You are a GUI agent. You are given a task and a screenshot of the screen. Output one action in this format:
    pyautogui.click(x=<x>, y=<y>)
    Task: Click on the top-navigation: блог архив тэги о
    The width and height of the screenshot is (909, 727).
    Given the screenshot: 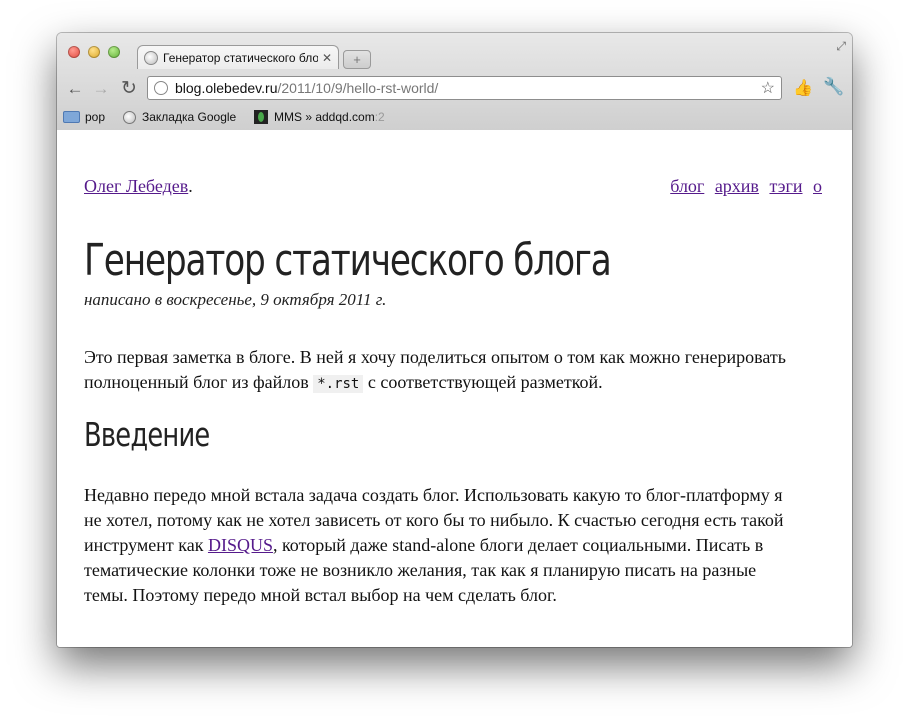 What is the action you would take?
    pyautogui.click(x=743, y=186)
    